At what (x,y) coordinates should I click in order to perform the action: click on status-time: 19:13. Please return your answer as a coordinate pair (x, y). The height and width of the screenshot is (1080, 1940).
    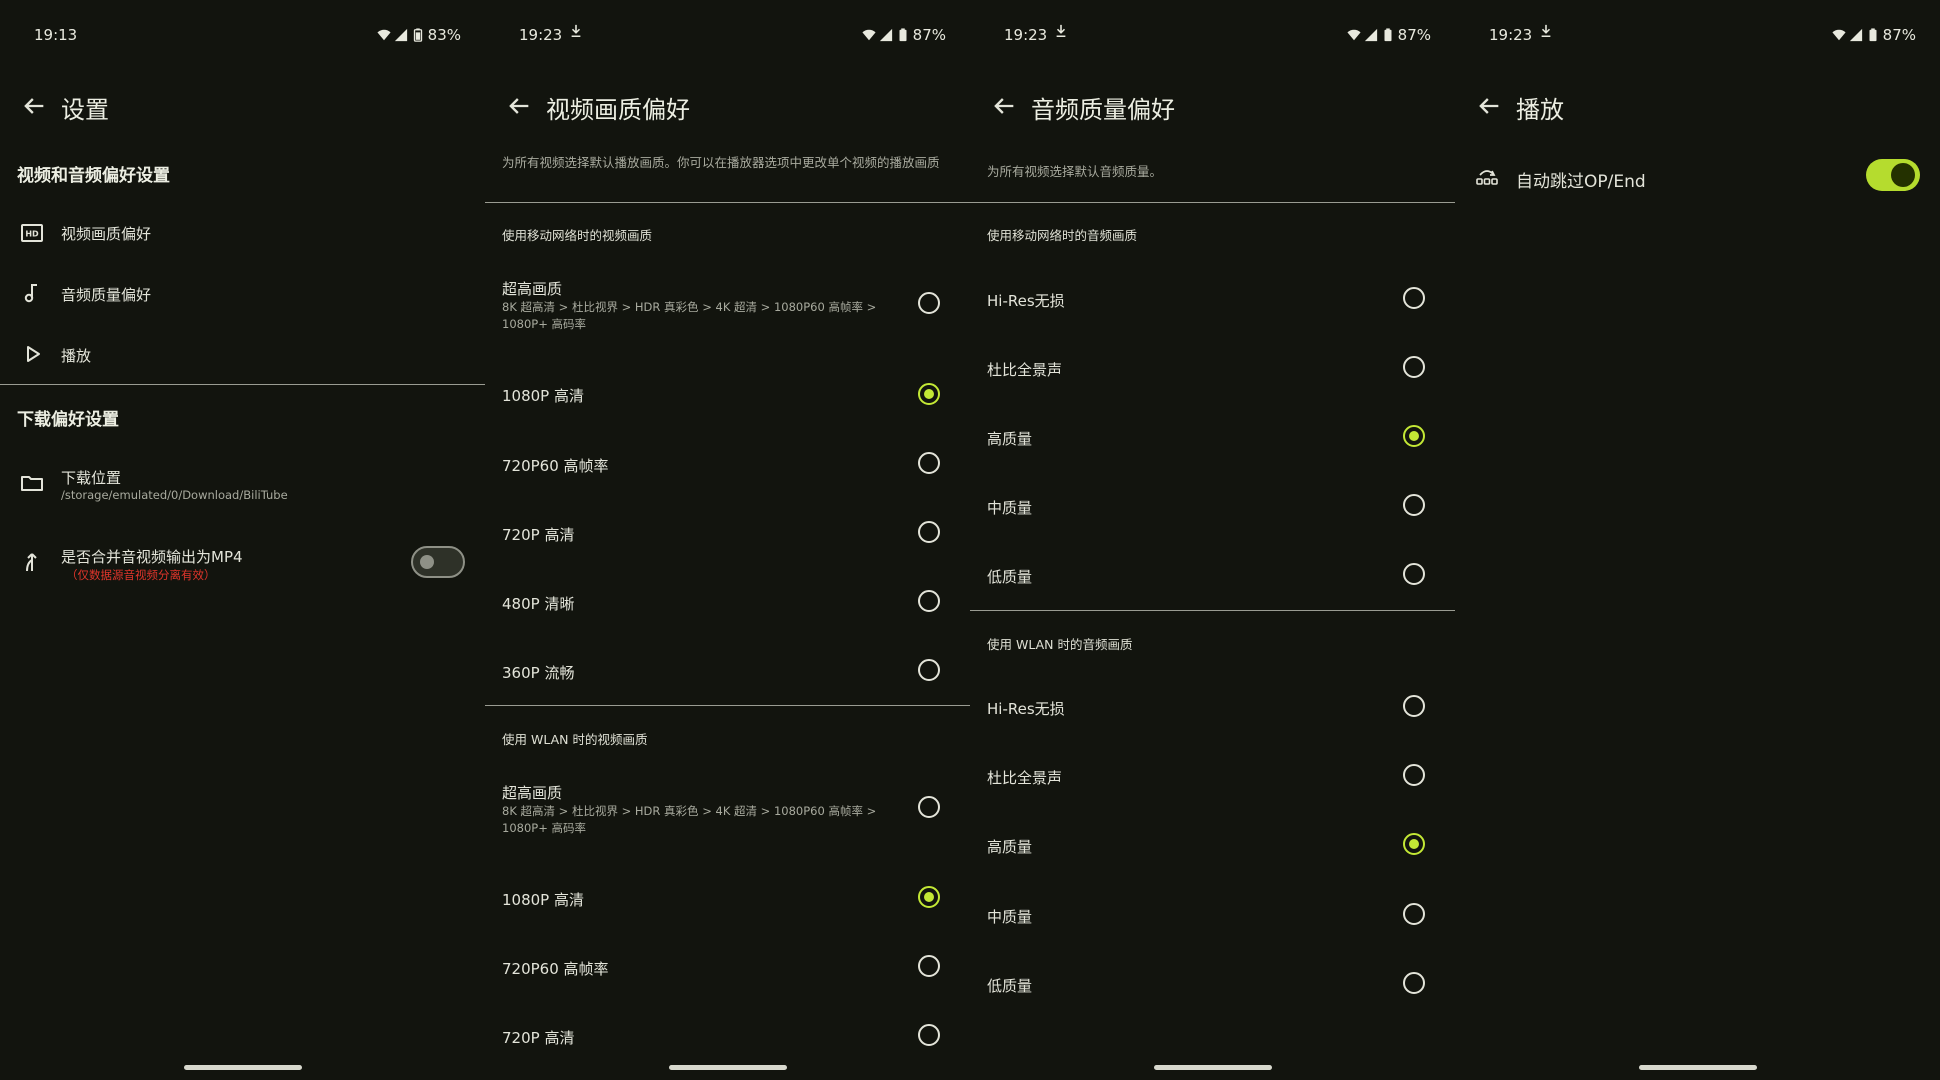
    Looking at the image, I should click on (56, 35).